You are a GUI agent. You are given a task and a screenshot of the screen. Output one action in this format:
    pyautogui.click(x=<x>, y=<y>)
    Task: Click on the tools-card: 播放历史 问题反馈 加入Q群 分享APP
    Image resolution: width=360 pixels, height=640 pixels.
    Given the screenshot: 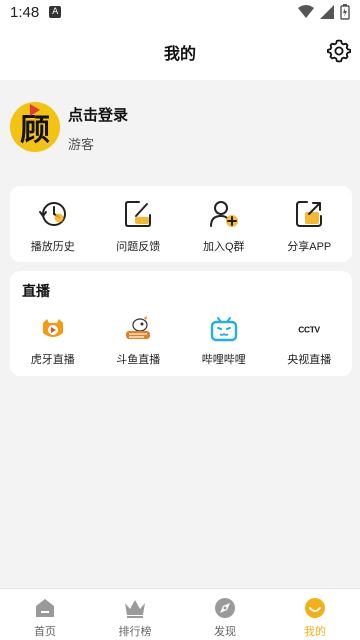 What is the action you would take?
    pyautogui.click(x=181, y=224)
    